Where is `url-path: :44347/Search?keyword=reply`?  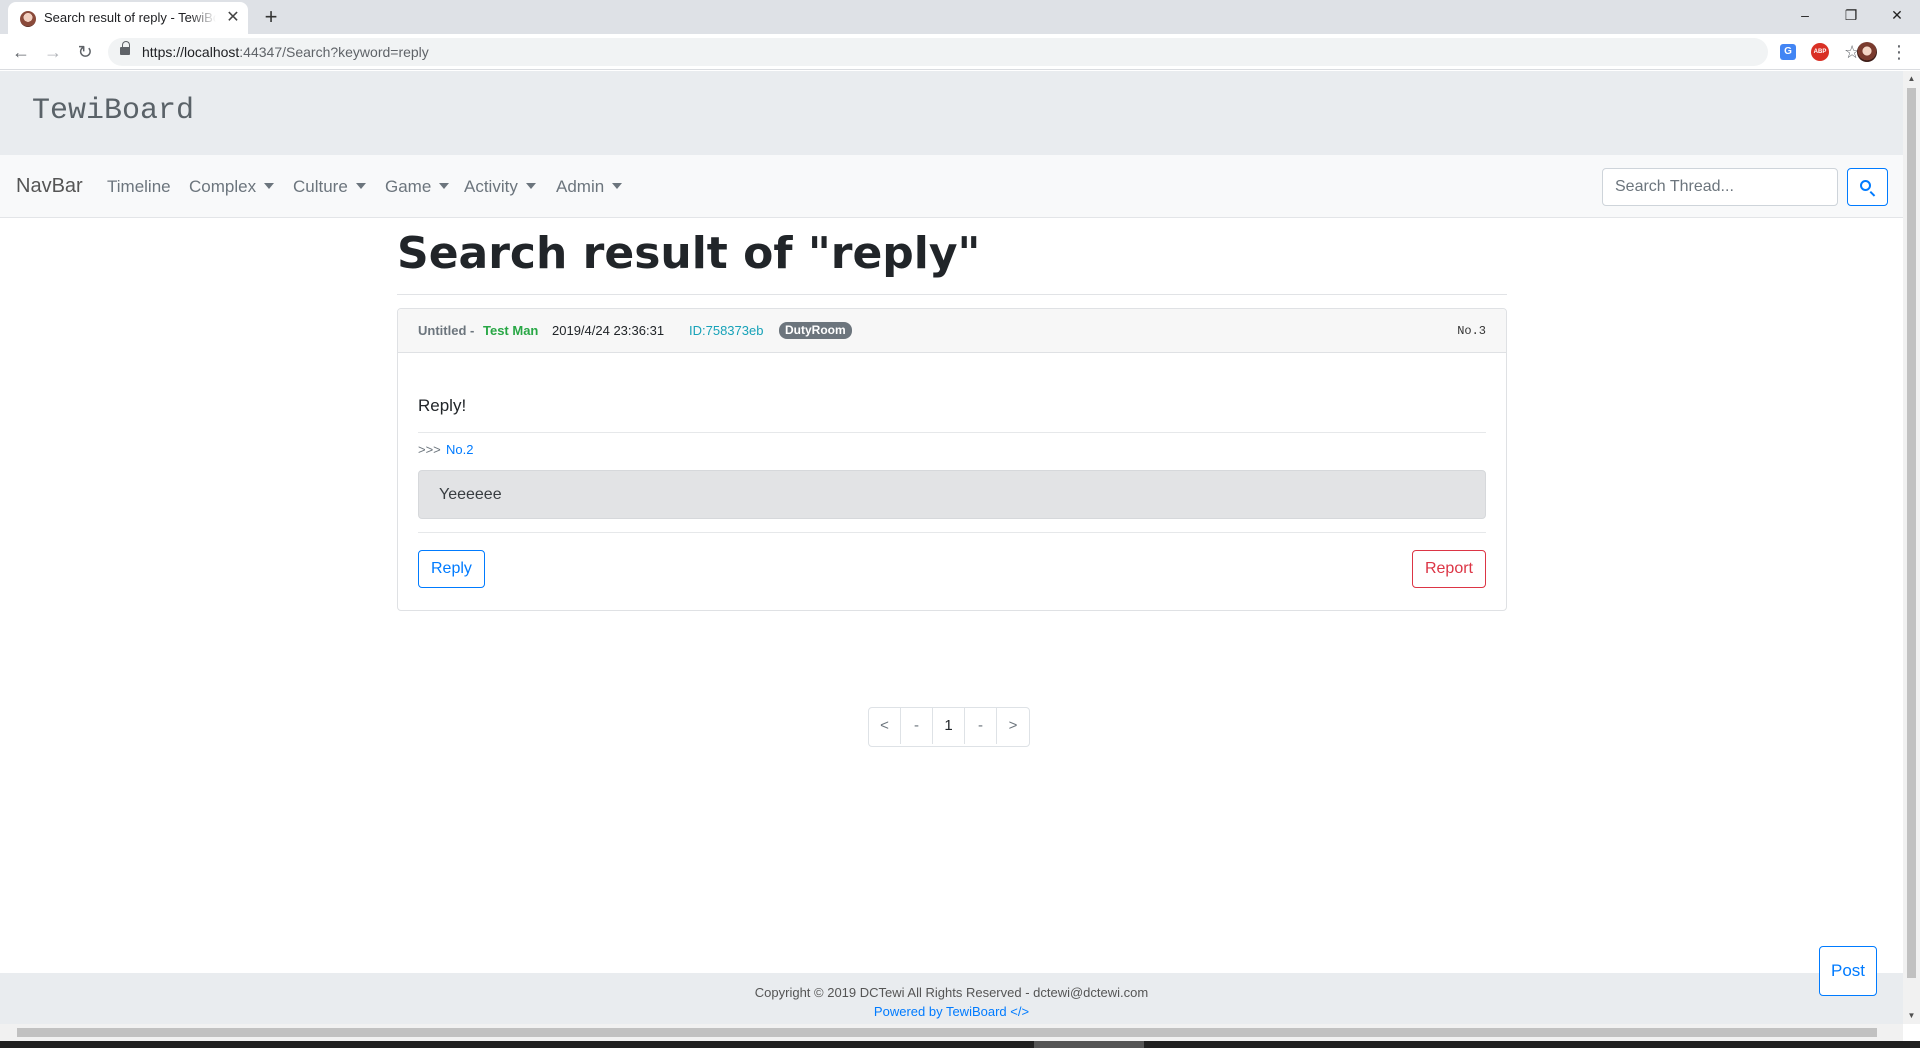
url-path: :44347/Search?keyword=reply is located at coordinates (334, 52).